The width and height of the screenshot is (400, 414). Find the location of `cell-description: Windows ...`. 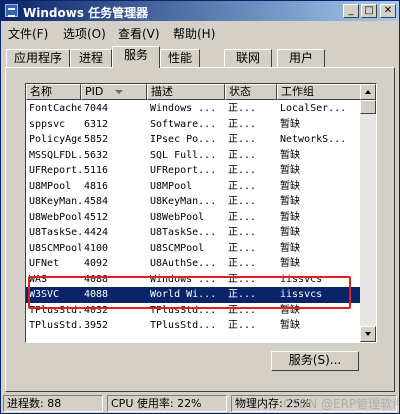

cell-description: Windows ... is located at coordinates (183, 108).